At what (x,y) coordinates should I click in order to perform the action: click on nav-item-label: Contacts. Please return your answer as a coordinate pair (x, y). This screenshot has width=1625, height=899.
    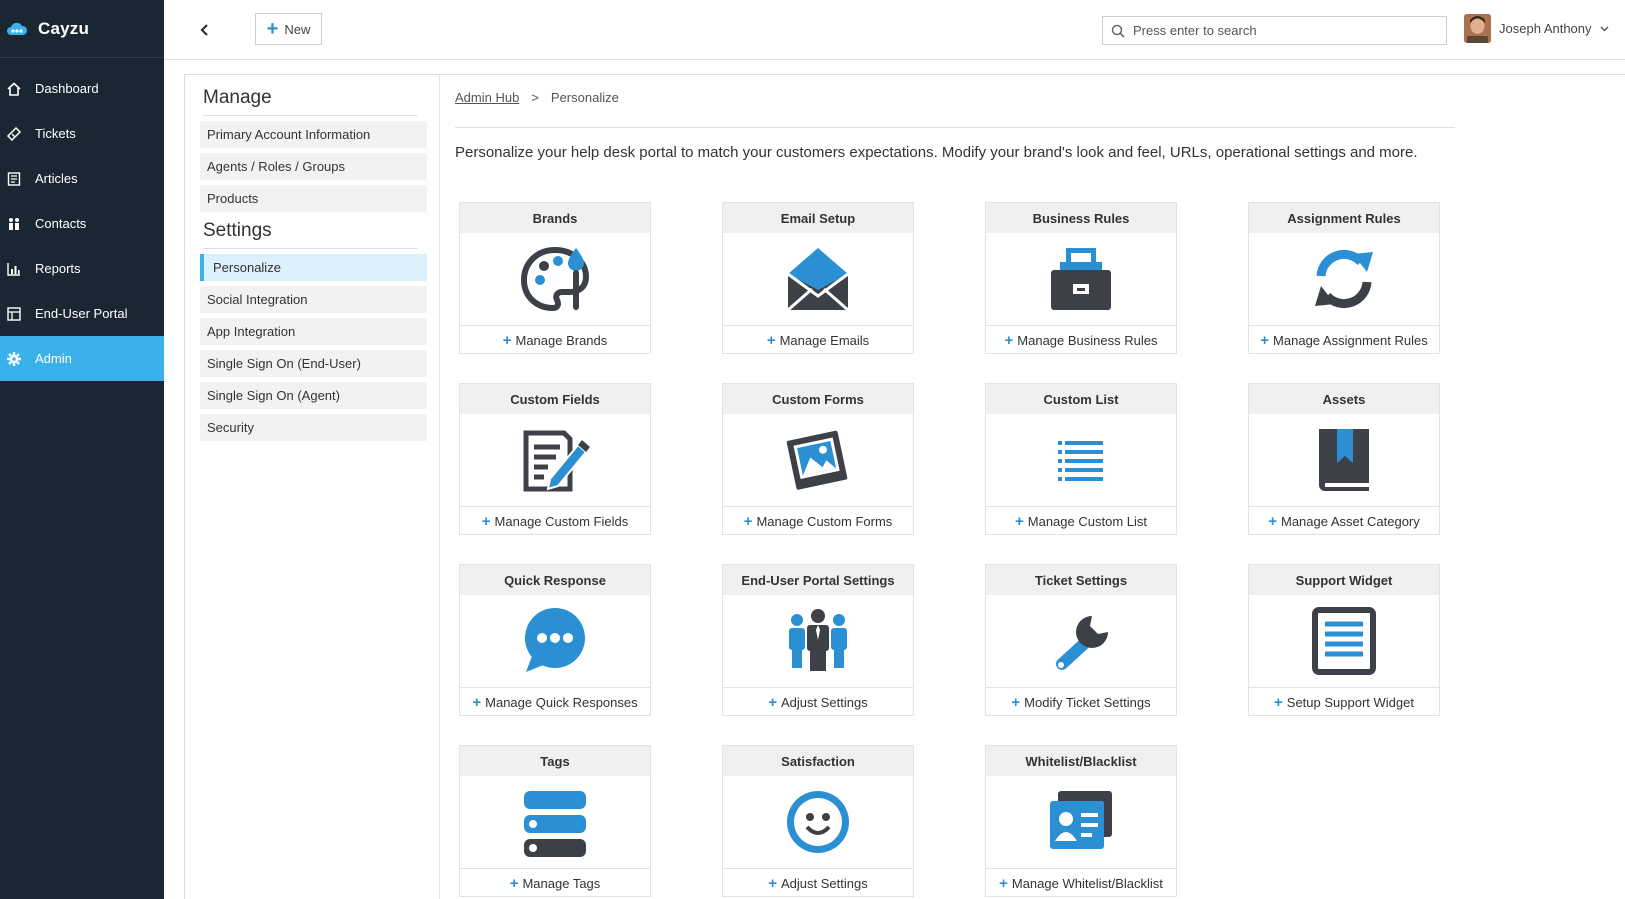
    Looking at the image, I should click on (61, 223).